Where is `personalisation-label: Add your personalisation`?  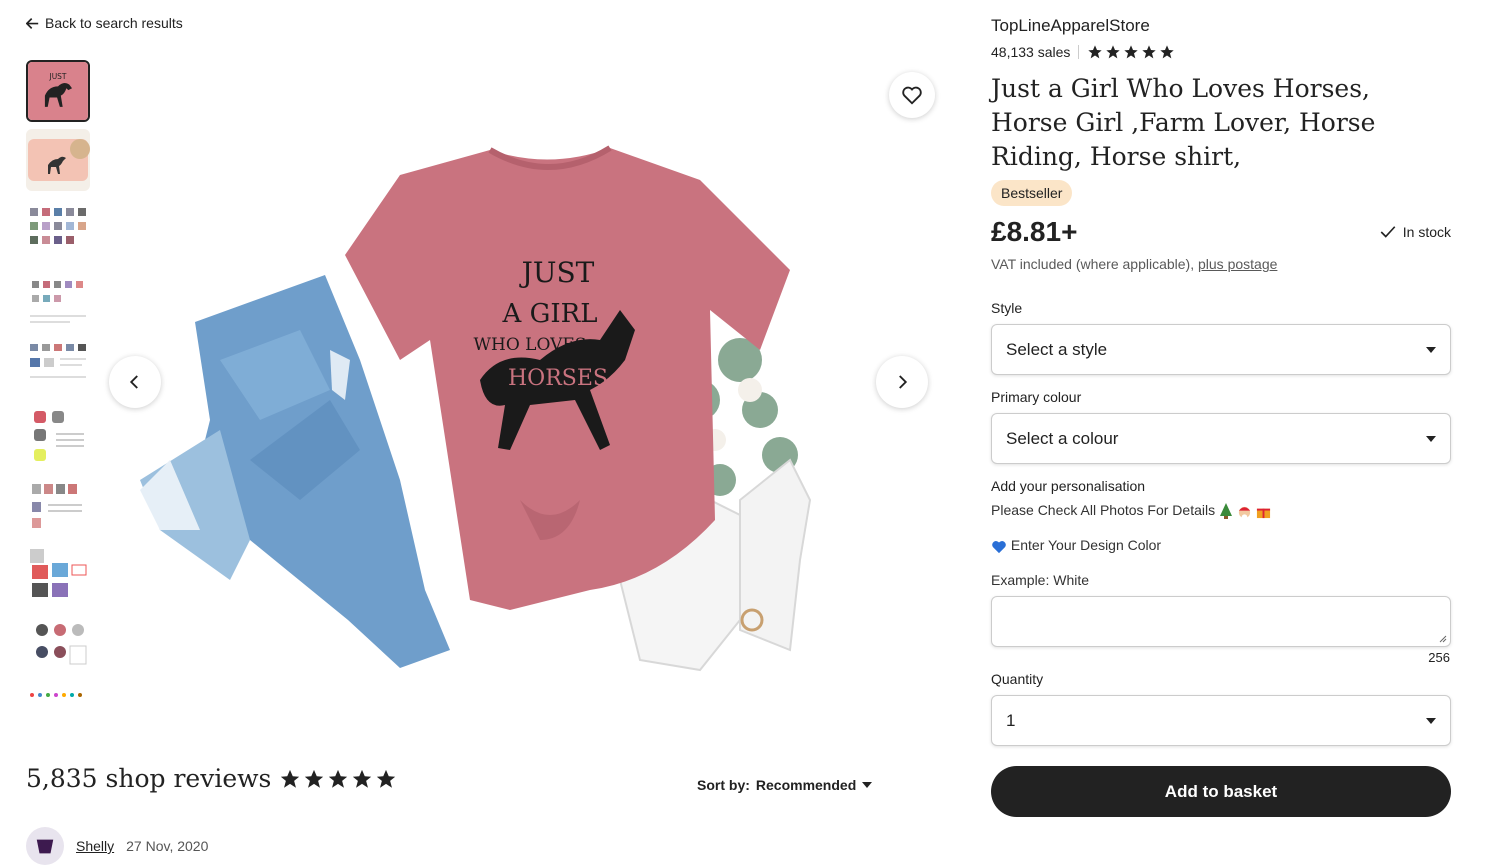 personalisation-label: Add your personalisation is located at coordinates (1068, 486).